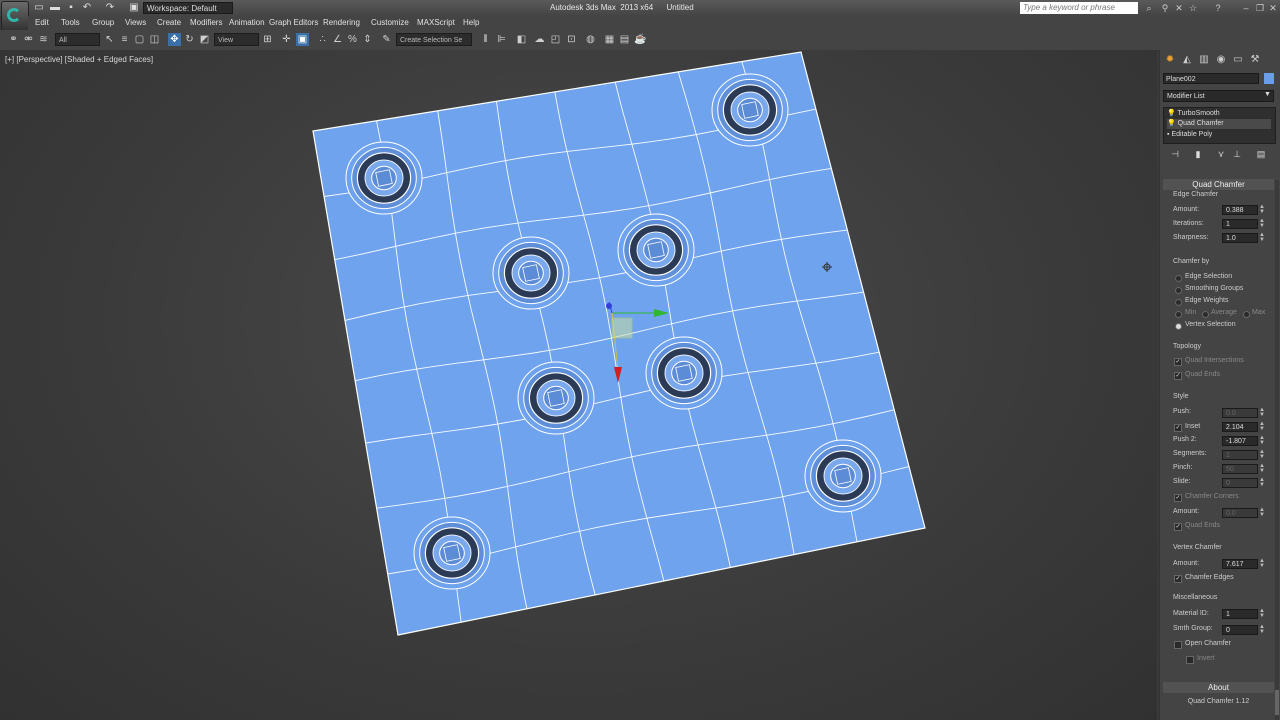 This screenshot has height=720, width=1280. What do you see at coordinates (1267, 94) in the screenshot?
I see `chevron-down-icon: ▼` at bounding box center [1267, 94].